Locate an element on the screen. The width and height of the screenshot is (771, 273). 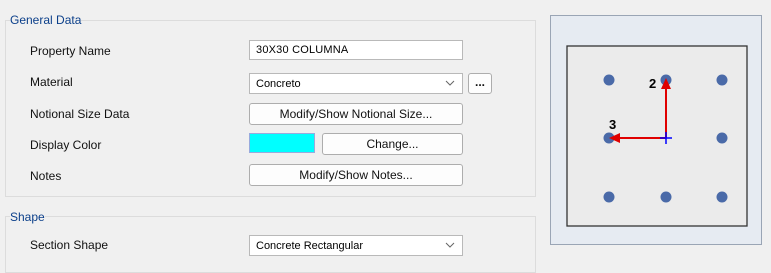
general-data-title: General Data is located at coordinates (46, 20).